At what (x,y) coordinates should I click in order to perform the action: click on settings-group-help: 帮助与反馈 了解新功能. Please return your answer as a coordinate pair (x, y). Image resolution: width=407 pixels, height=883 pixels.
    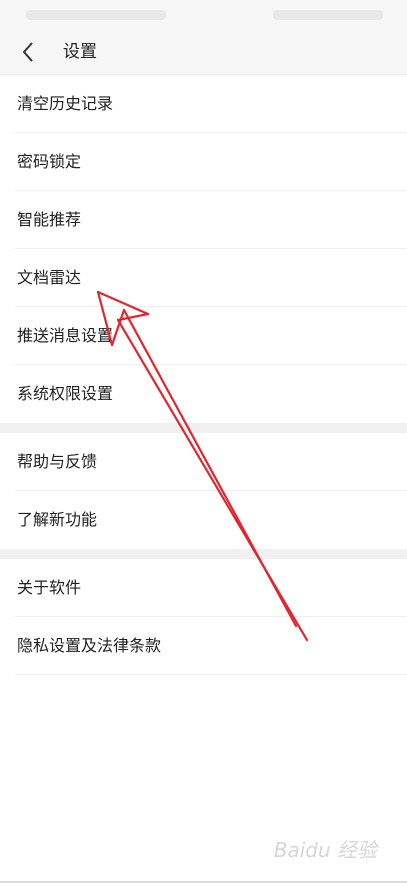
    Looking at the image, I should click on (203, 491).